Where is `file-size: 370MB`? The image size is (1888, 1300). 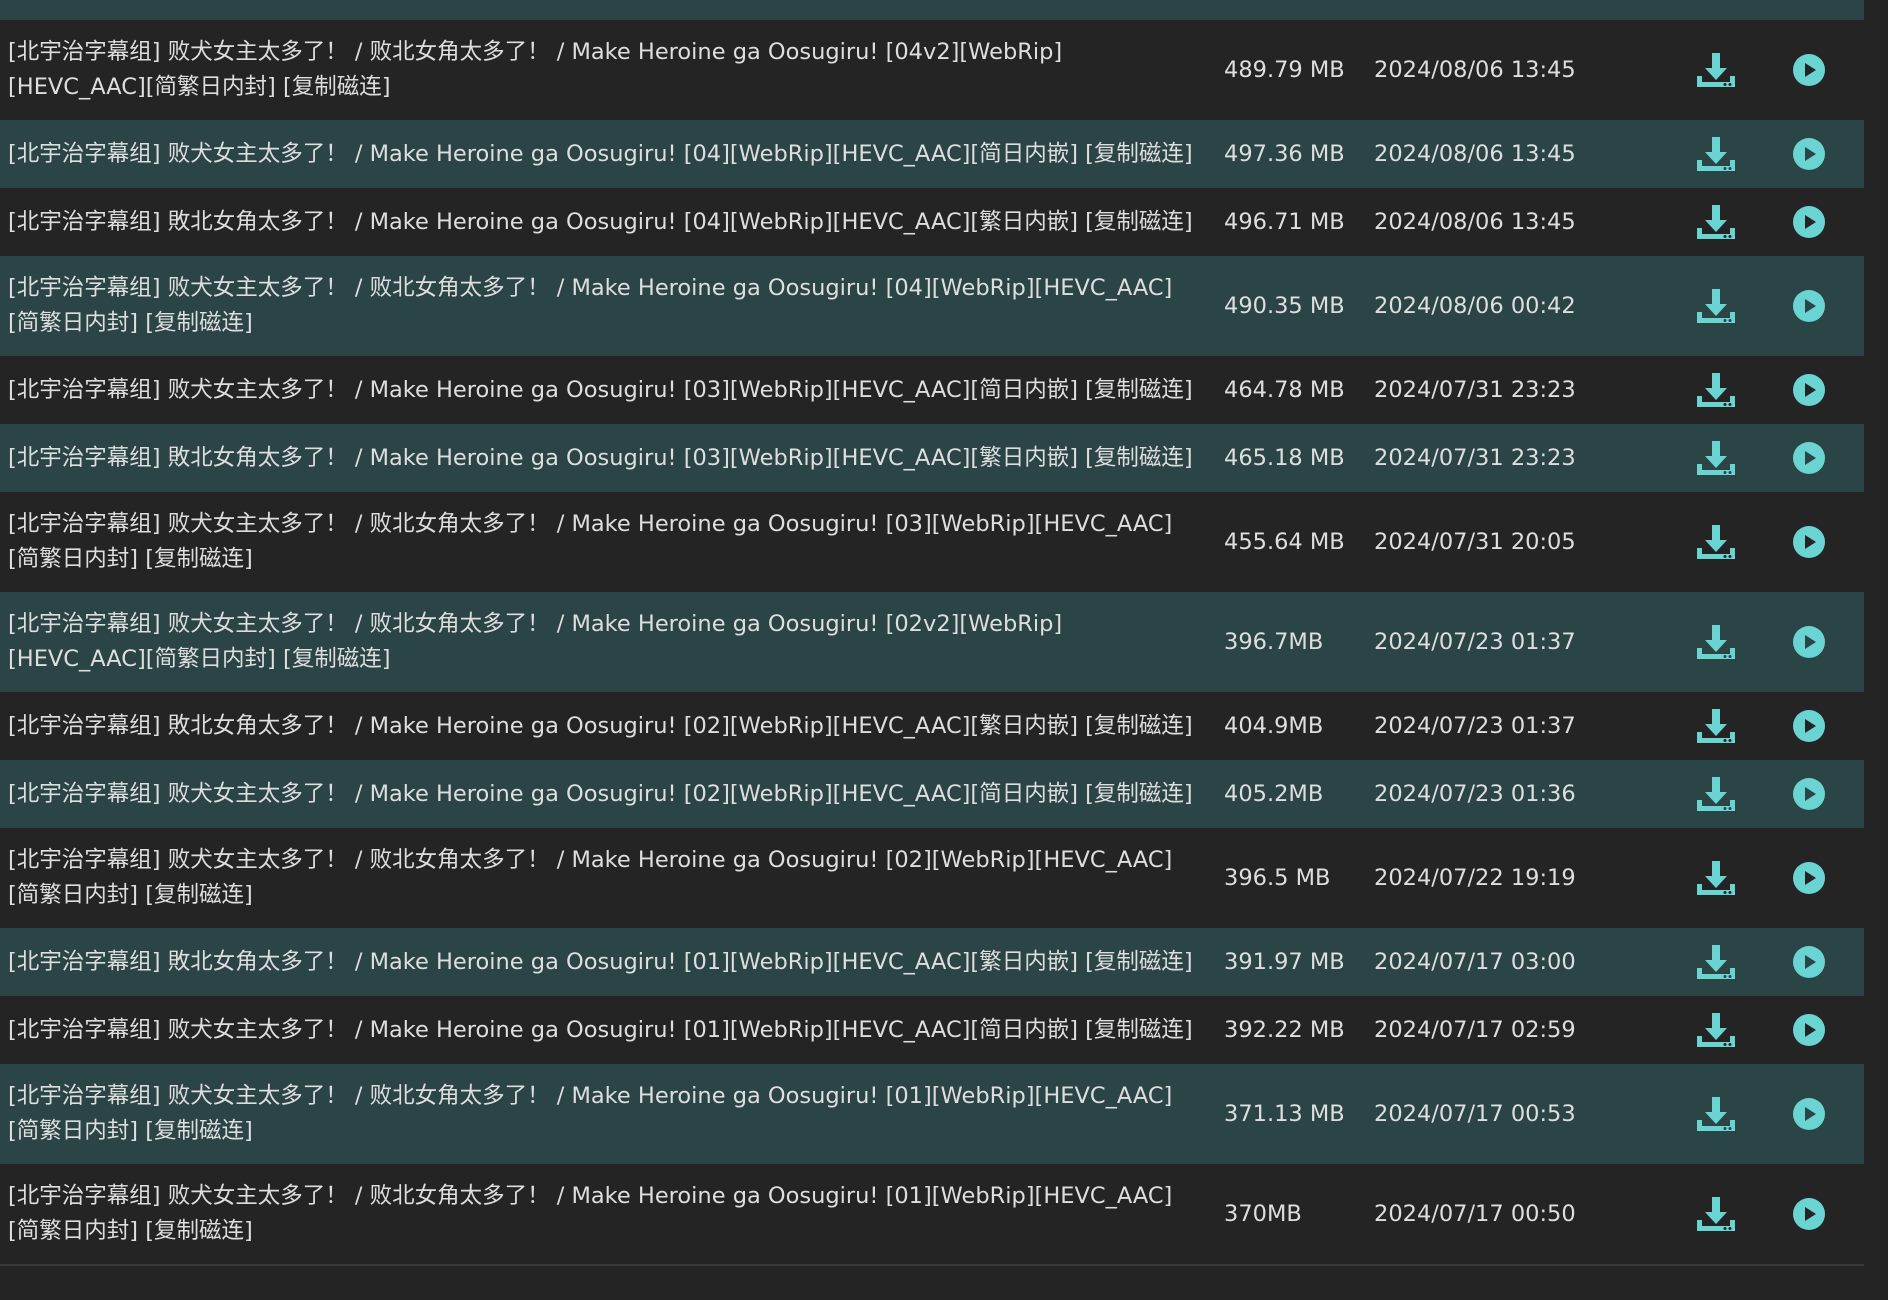
file-size: 370MB is located at coordinates (1263, 1214).